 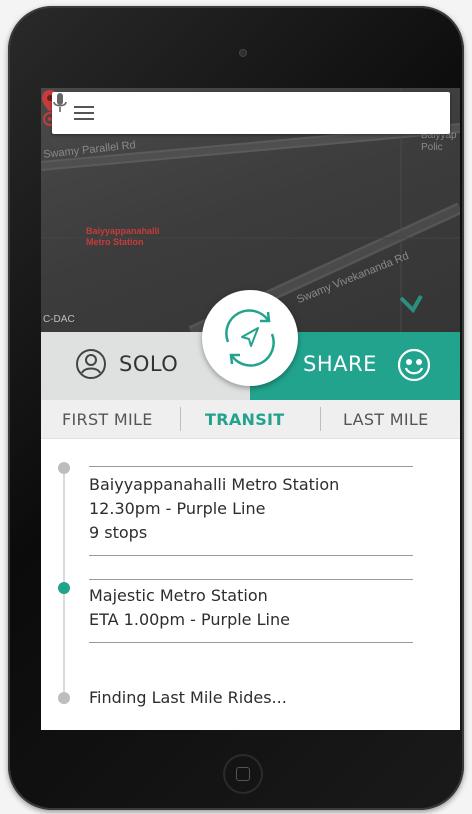 I want to click on hamburger-menu-icon, so click(x=84, y=113).